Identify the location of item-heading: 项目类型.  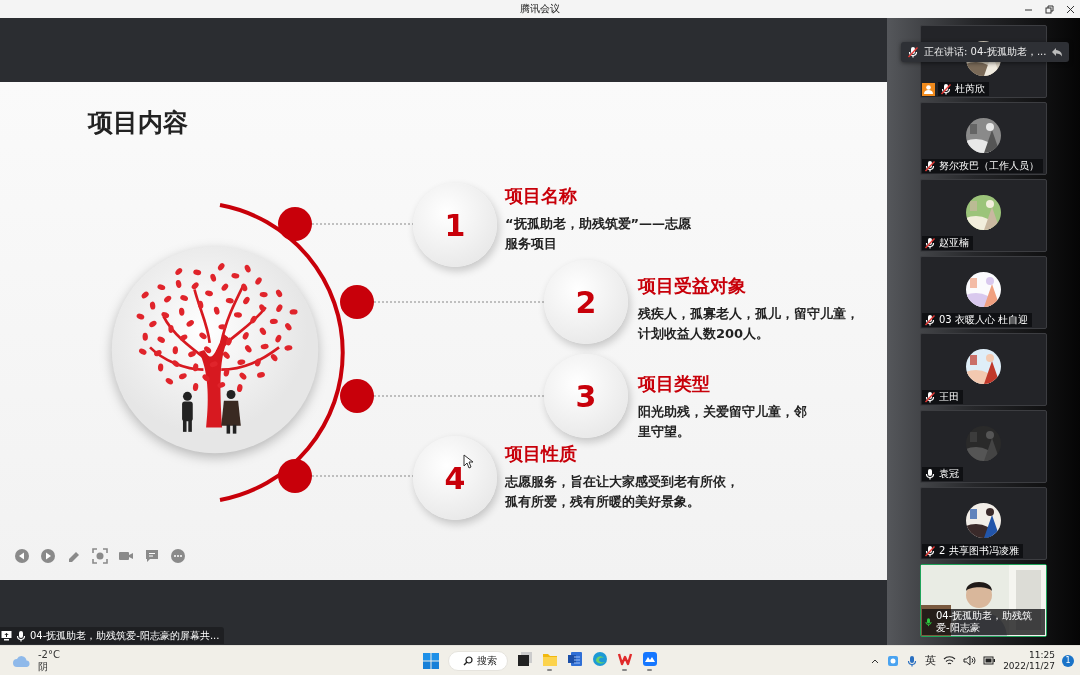
(674, 384).